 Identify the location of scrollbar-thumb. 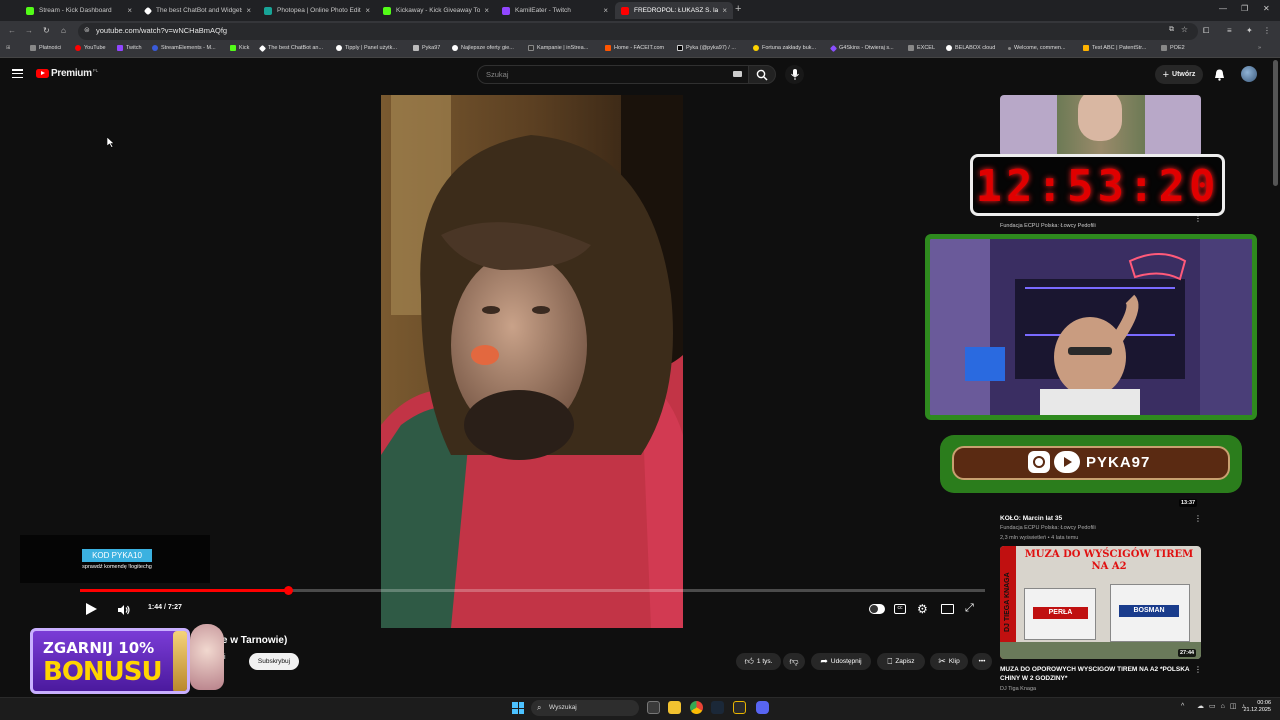
(1275, 123).